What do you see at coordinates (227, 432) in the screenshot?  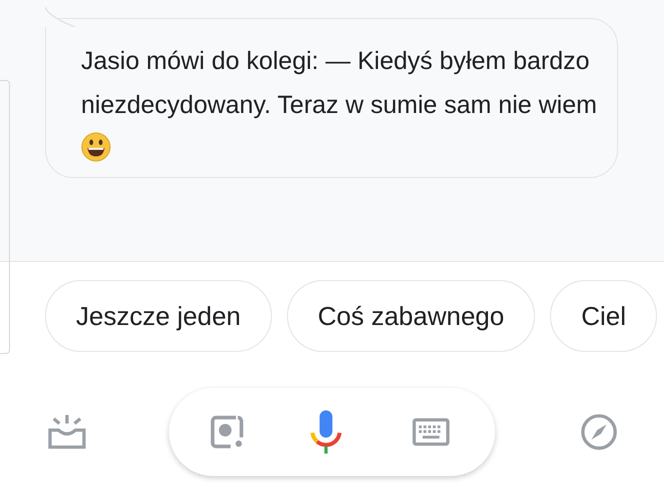 I see `lens-icon` at bounding box center [227, 432].